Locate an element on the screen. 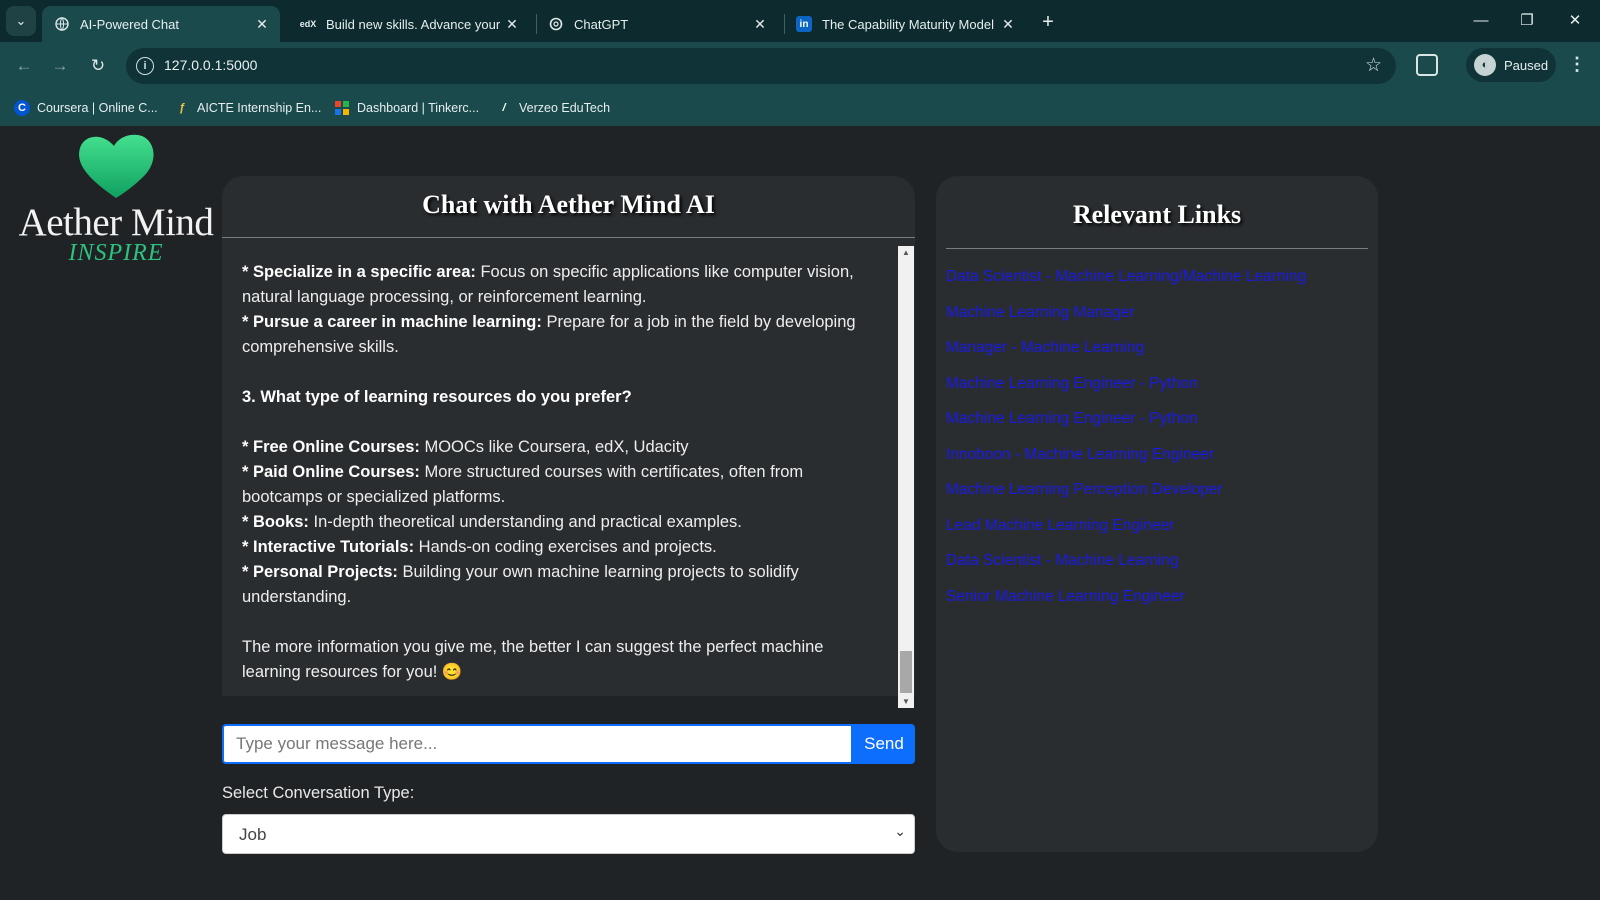  tab-edx: edX Build new skills. Advance your c ✕ is located at coordinates (409, 24).